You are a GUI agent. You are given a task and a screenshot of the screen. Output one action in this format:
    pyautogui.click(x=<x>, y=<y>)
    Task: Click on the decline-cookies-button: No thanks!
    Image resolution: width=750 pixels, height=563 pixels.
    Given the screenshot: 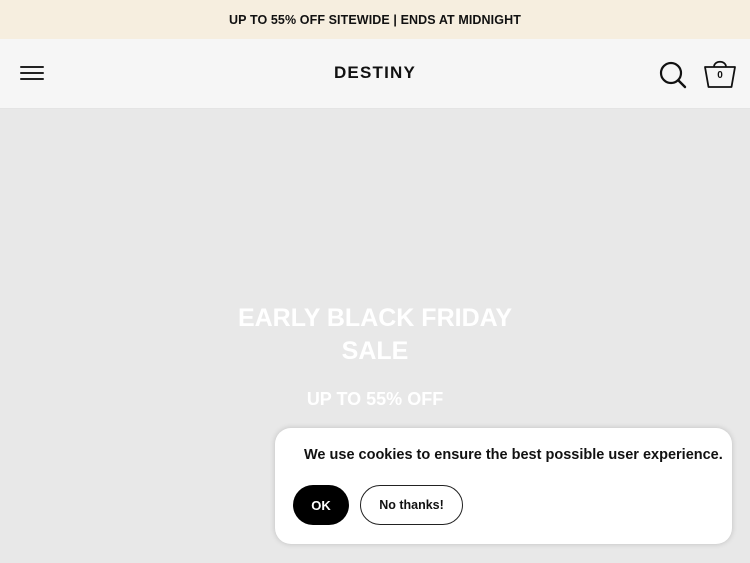 What is the action you would take?
    pyautogui.click(x=411, y=505)
    